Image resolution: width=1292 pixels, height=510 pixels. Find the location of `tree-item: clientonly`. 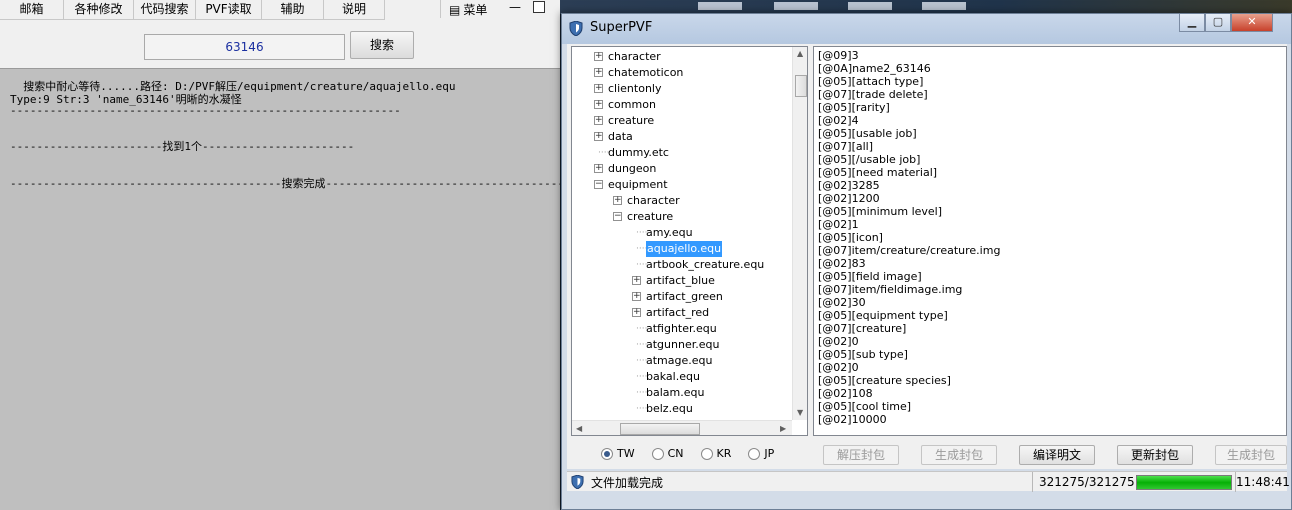

tree-item: clientonly is located at coordinates (634, 89).